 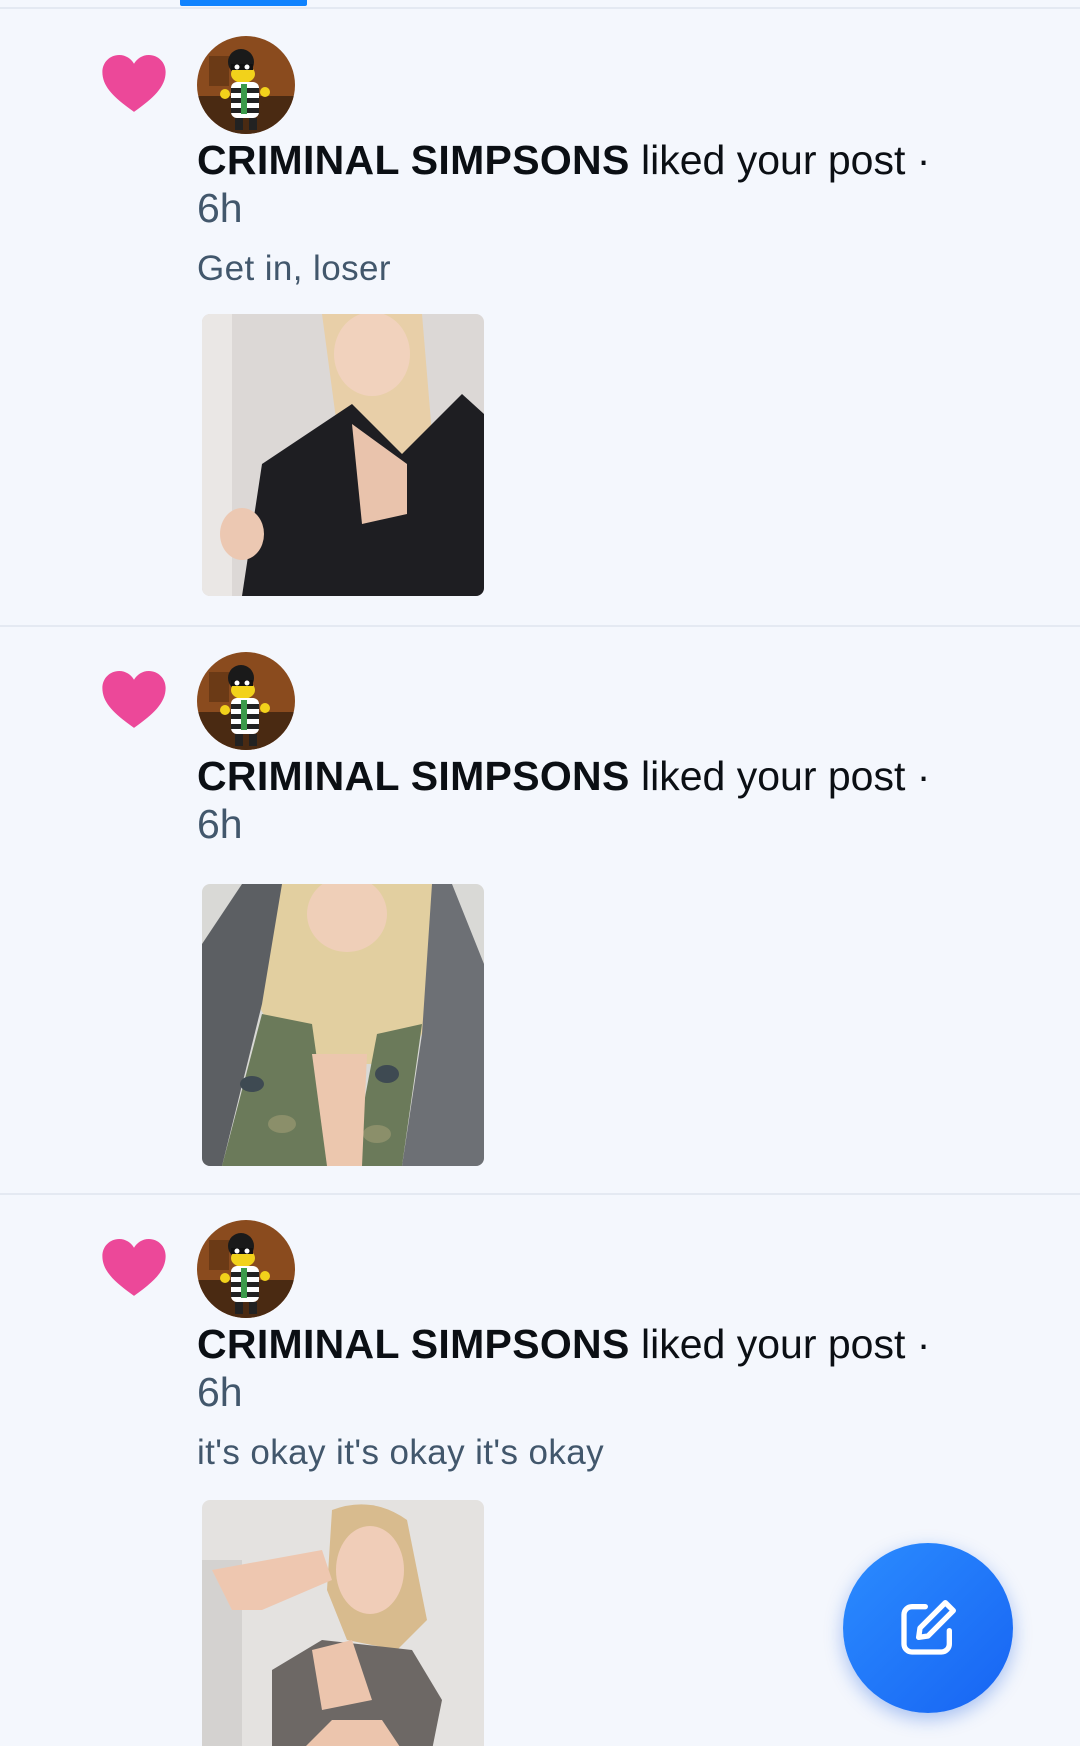 I want to click on post-snippet: it's okay it's okay it's okay, so click(x=401, y=1452).